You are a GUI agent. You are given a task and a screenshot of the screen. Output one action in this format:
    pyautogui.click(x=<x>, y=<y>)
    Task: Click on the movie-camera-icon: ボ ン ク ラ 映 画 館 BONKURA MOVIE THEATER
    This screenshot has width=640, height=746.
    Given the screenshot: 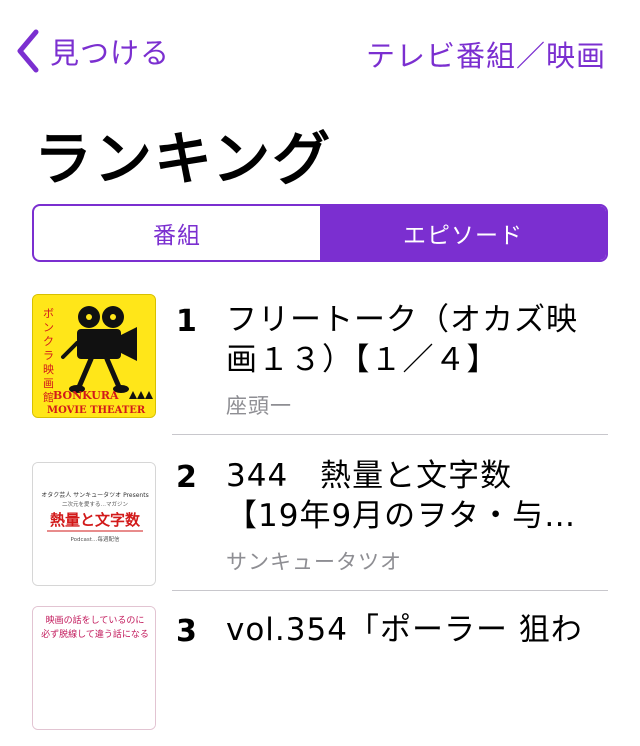 What is the action you would take?
    pyautogui.click(x=94, y=356)
    